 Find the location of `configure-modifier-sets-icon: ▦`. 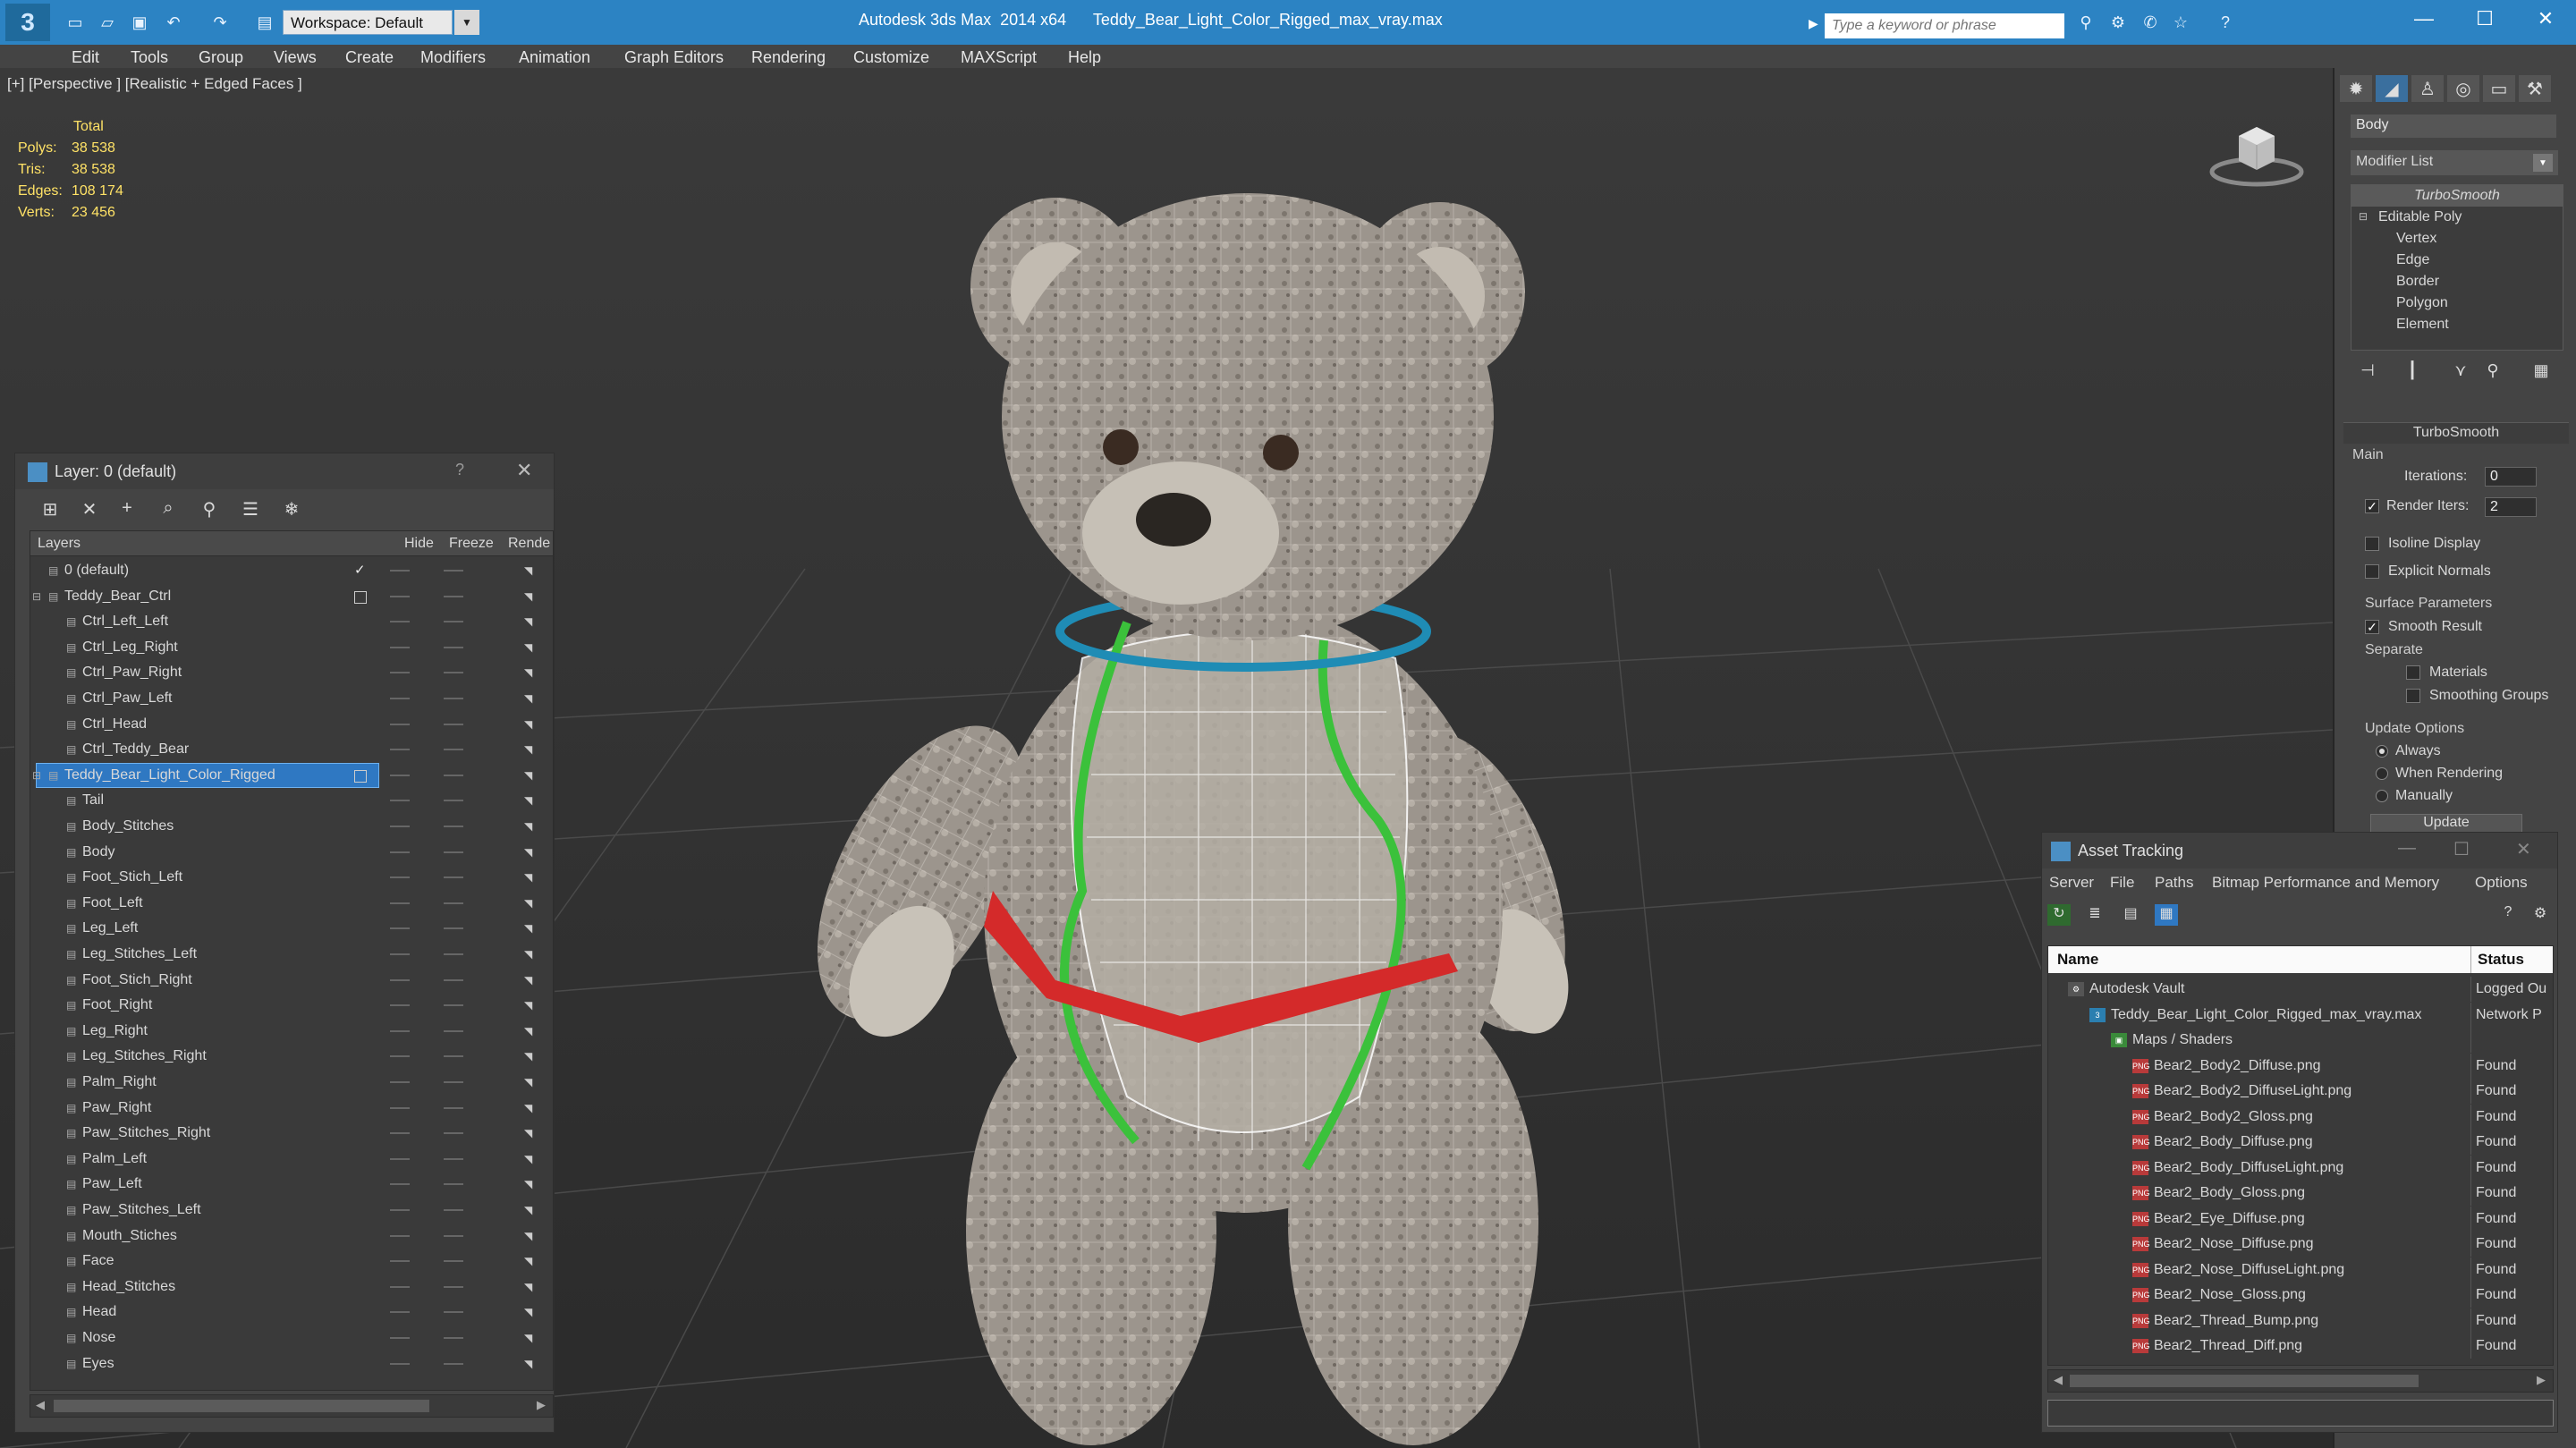

configure-modifier-sets-icon: ▦ is located at coordinates (2541, 372).